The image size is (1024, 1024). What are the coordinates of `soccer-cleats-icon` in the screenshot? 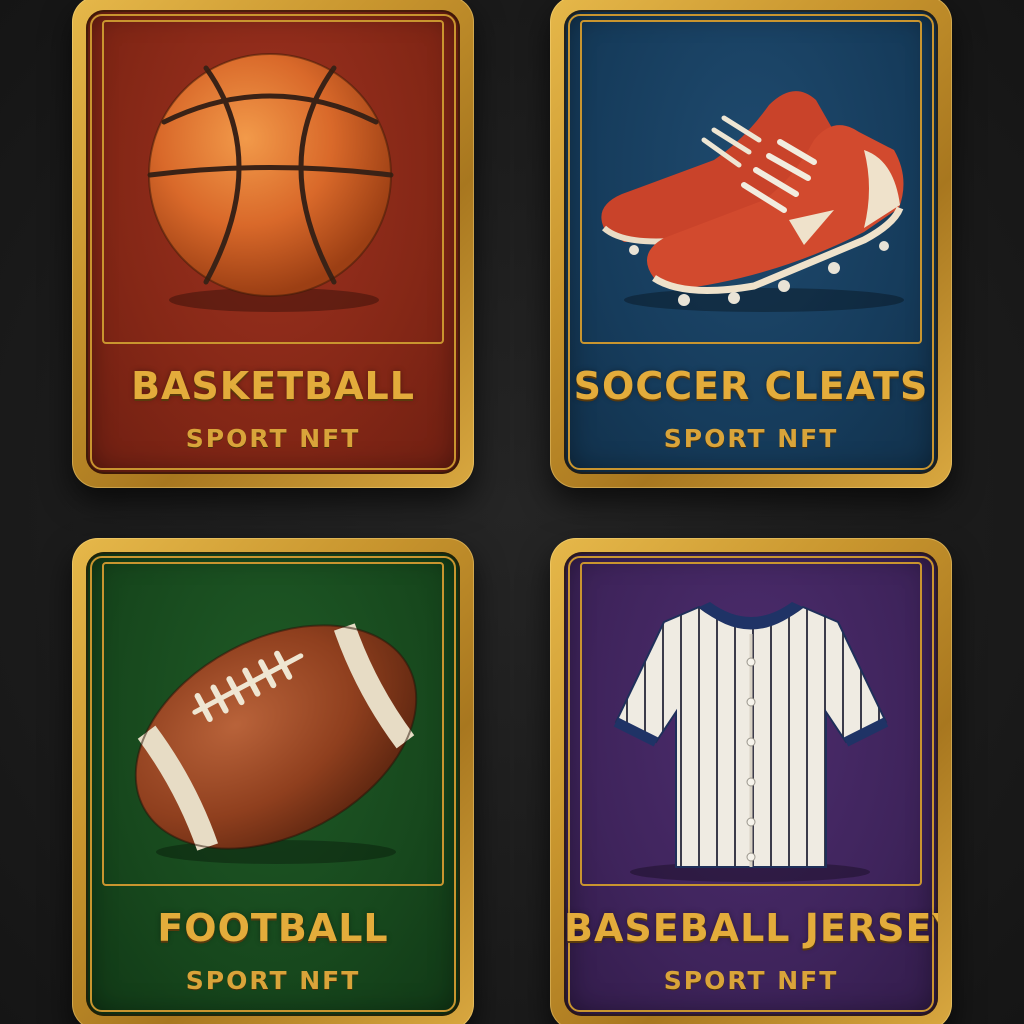 It's located at (752, 201).